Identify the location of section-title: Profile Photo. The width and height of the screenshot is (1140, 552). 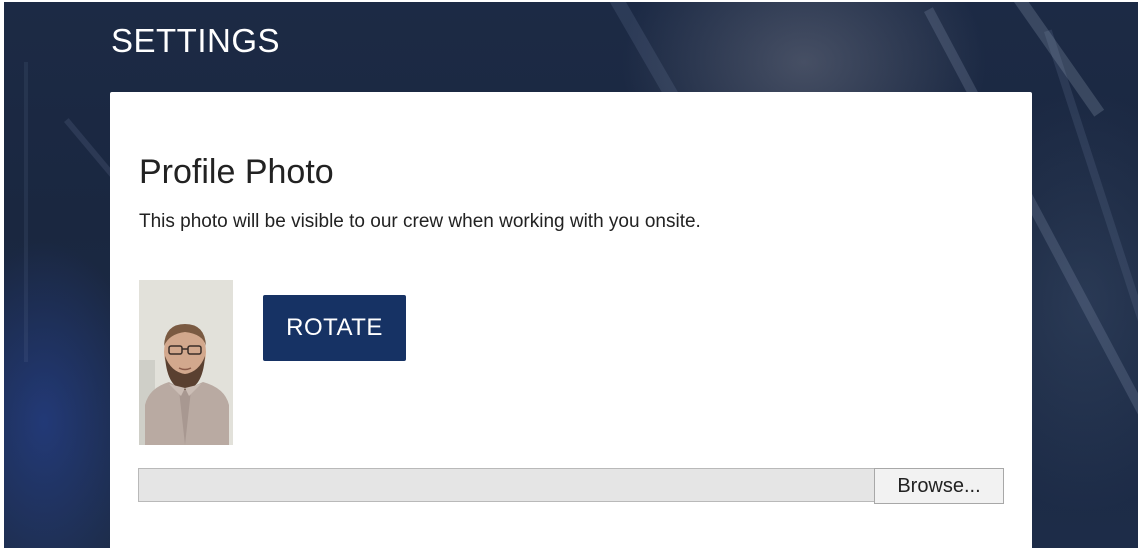
(236, 172).